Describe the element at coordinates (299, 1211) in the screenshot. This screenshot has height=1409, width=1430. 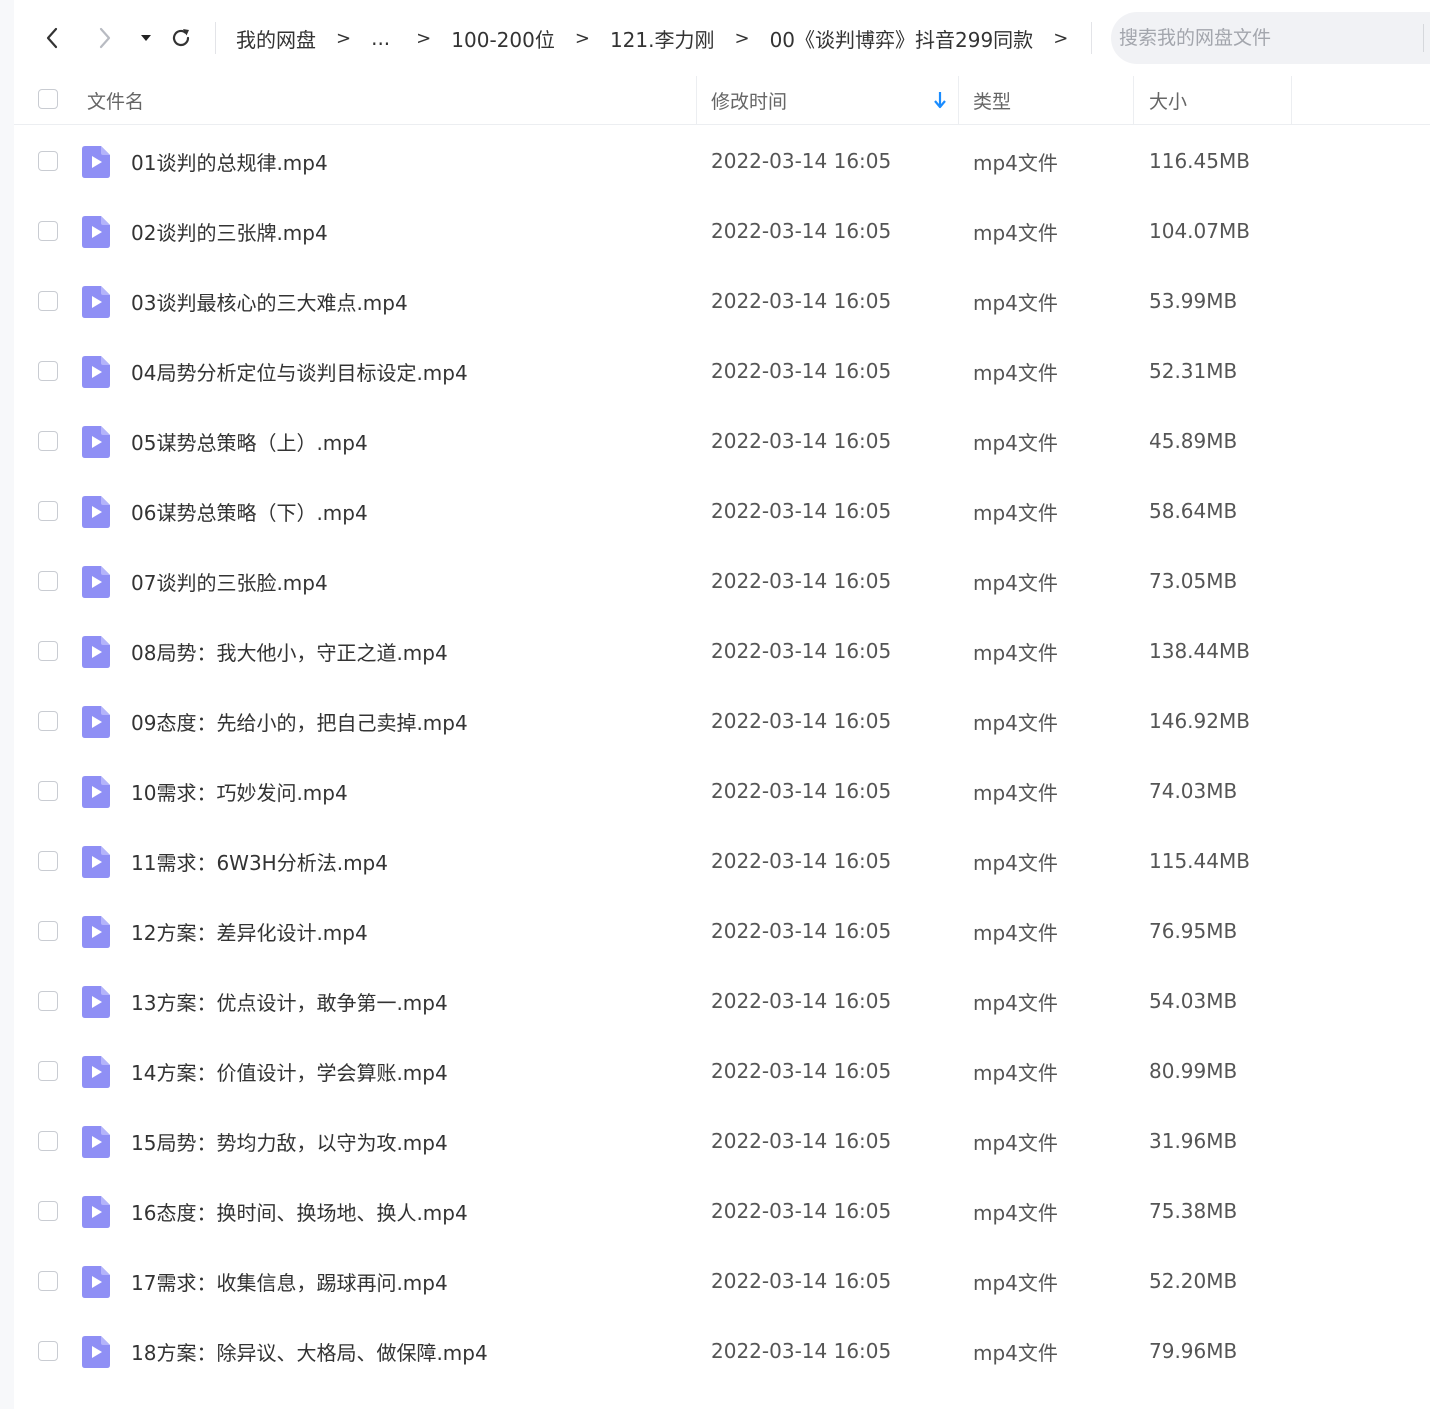
I see `file-name: 16态度：换时间、换场地、换人.mp4` at that location.